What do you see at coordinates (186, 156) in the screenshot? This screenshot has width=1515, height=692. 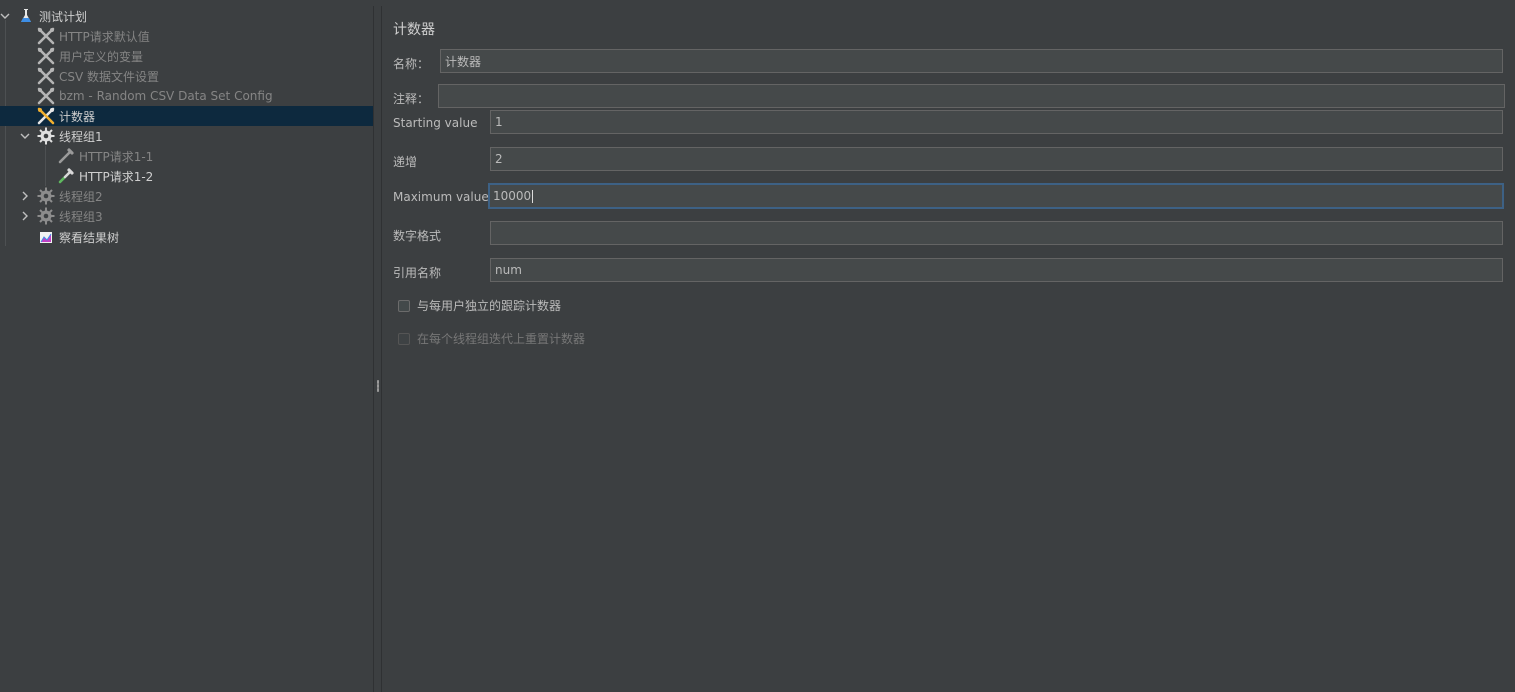 I see `tree-item-http-request-1-1: HTTP请求1-1` at bounding box center [186, 156].